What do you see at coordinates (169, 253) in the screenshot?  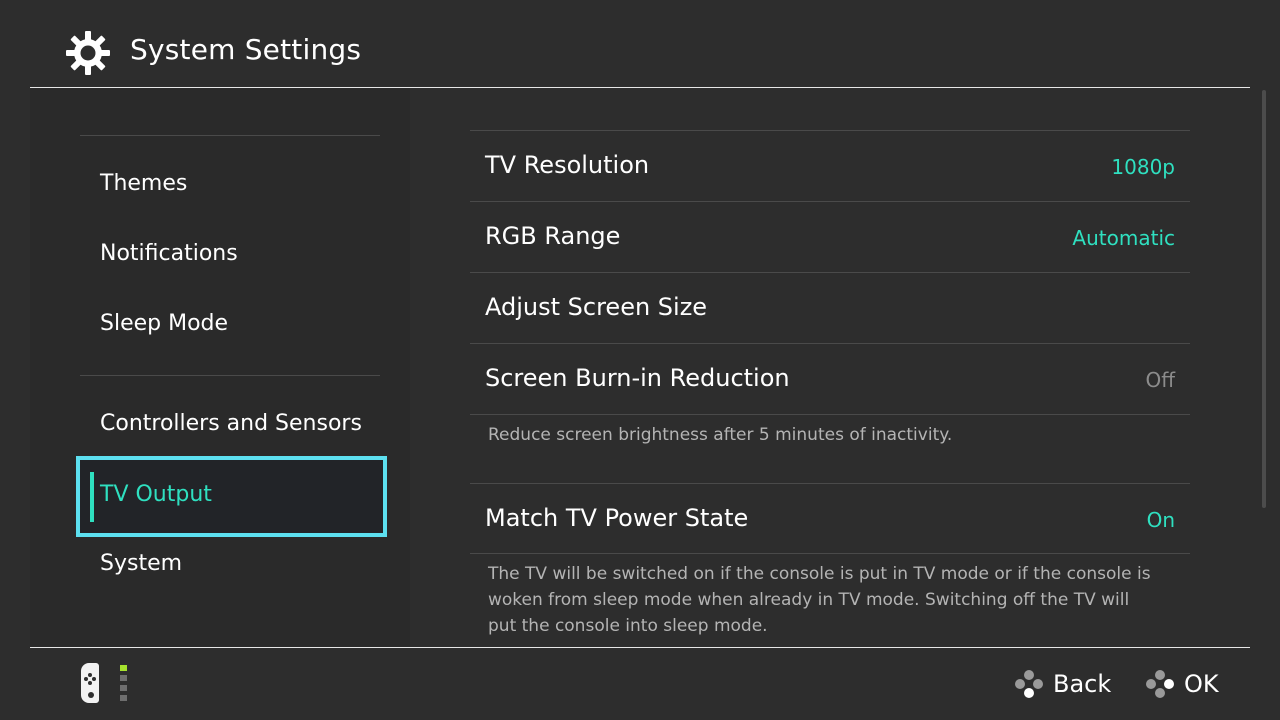 I see `sidebar-item-notifications: Notifications` at bounding box center [169, 253].